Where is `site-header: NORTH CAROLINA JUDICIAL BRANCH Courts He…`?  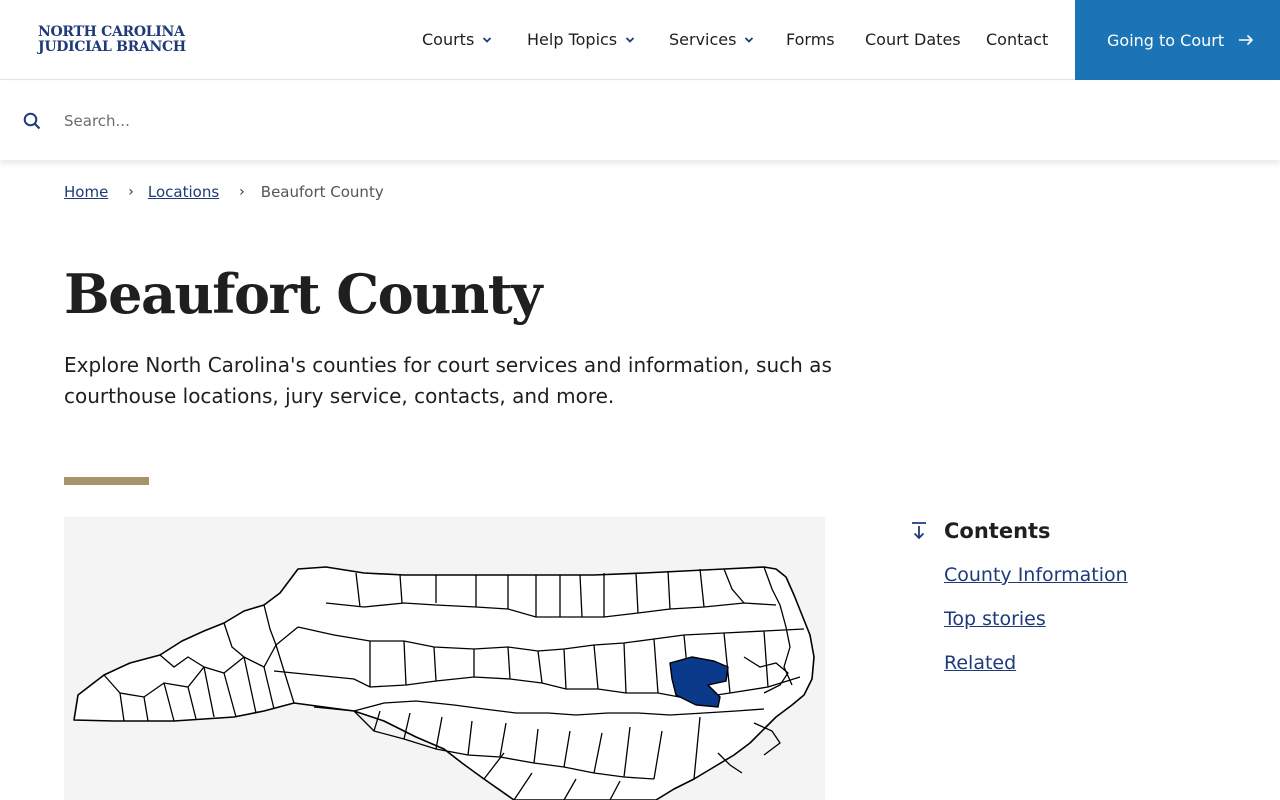 site-header: NORTH CAROLINA JUDICIAL BRANCH Courts He… is located at coordinates (640, 40).